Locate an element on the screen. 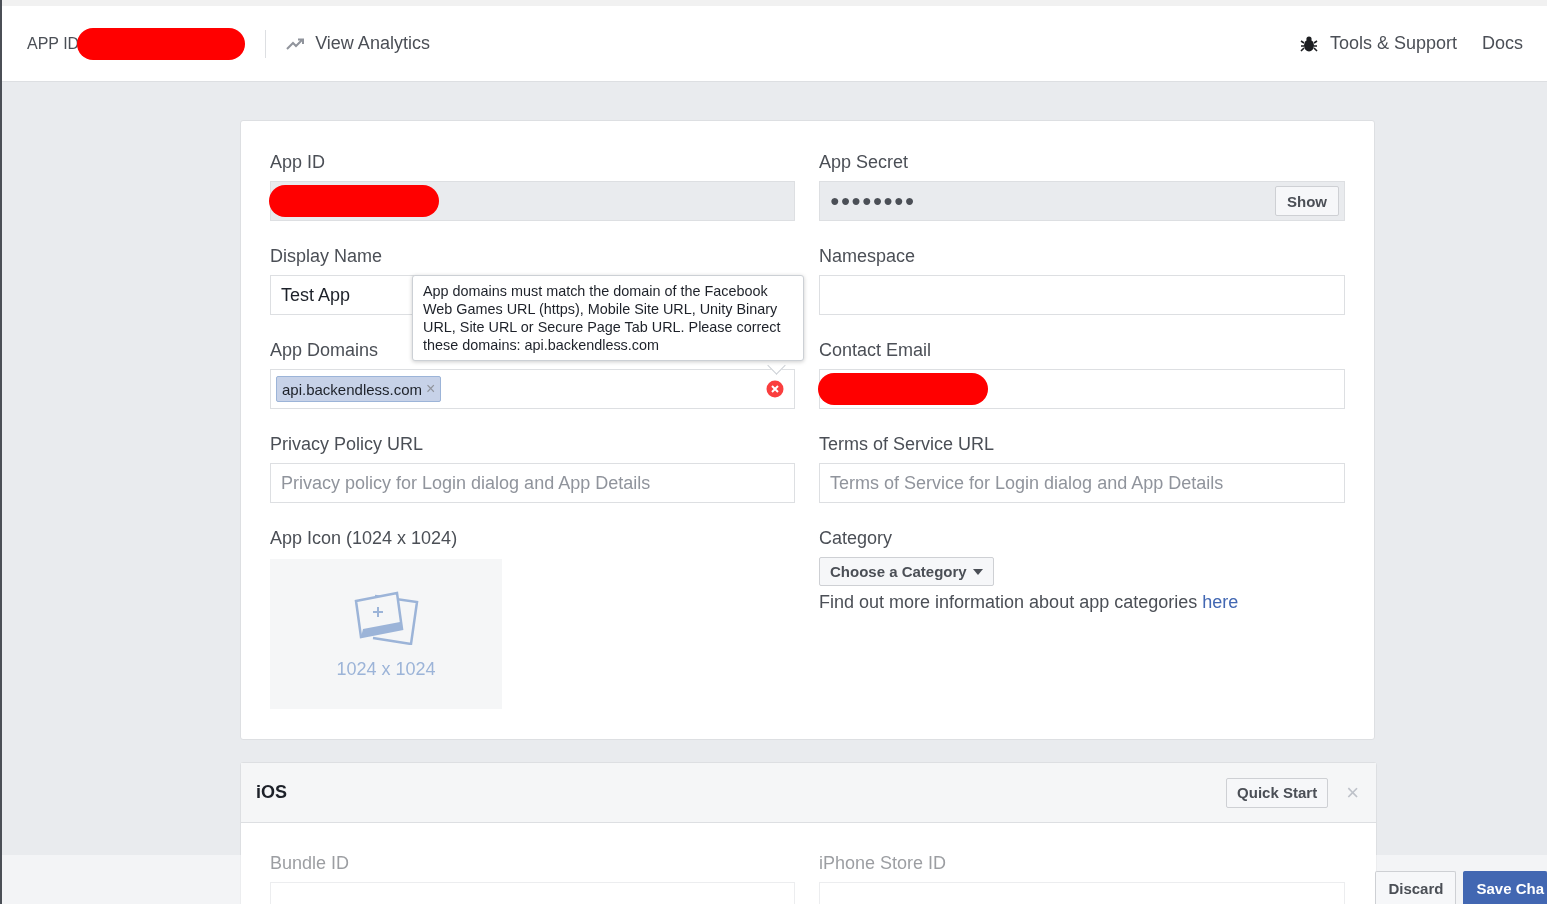  domain-tag: api.backendless.com × is located at coordinates (359, 389).